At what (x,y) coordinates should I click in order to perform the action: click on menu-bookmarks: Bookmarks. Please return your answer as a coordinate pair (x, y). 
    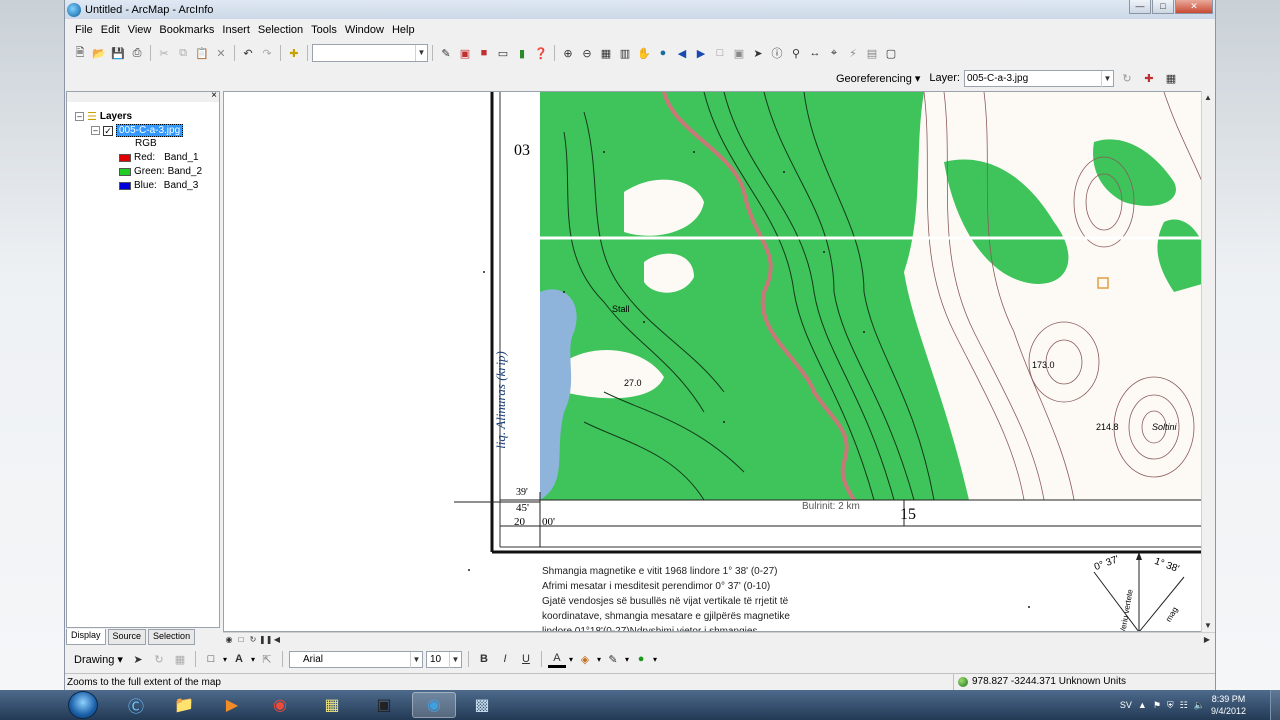
    Looking at the image, I should click on (186, 30).